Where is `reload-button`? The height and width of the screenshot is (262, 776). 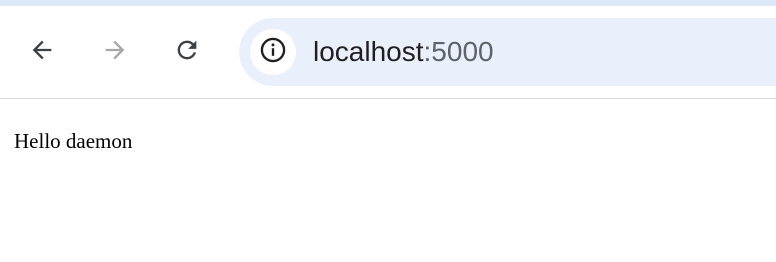 reload-button is located at coordinates (187, 52).